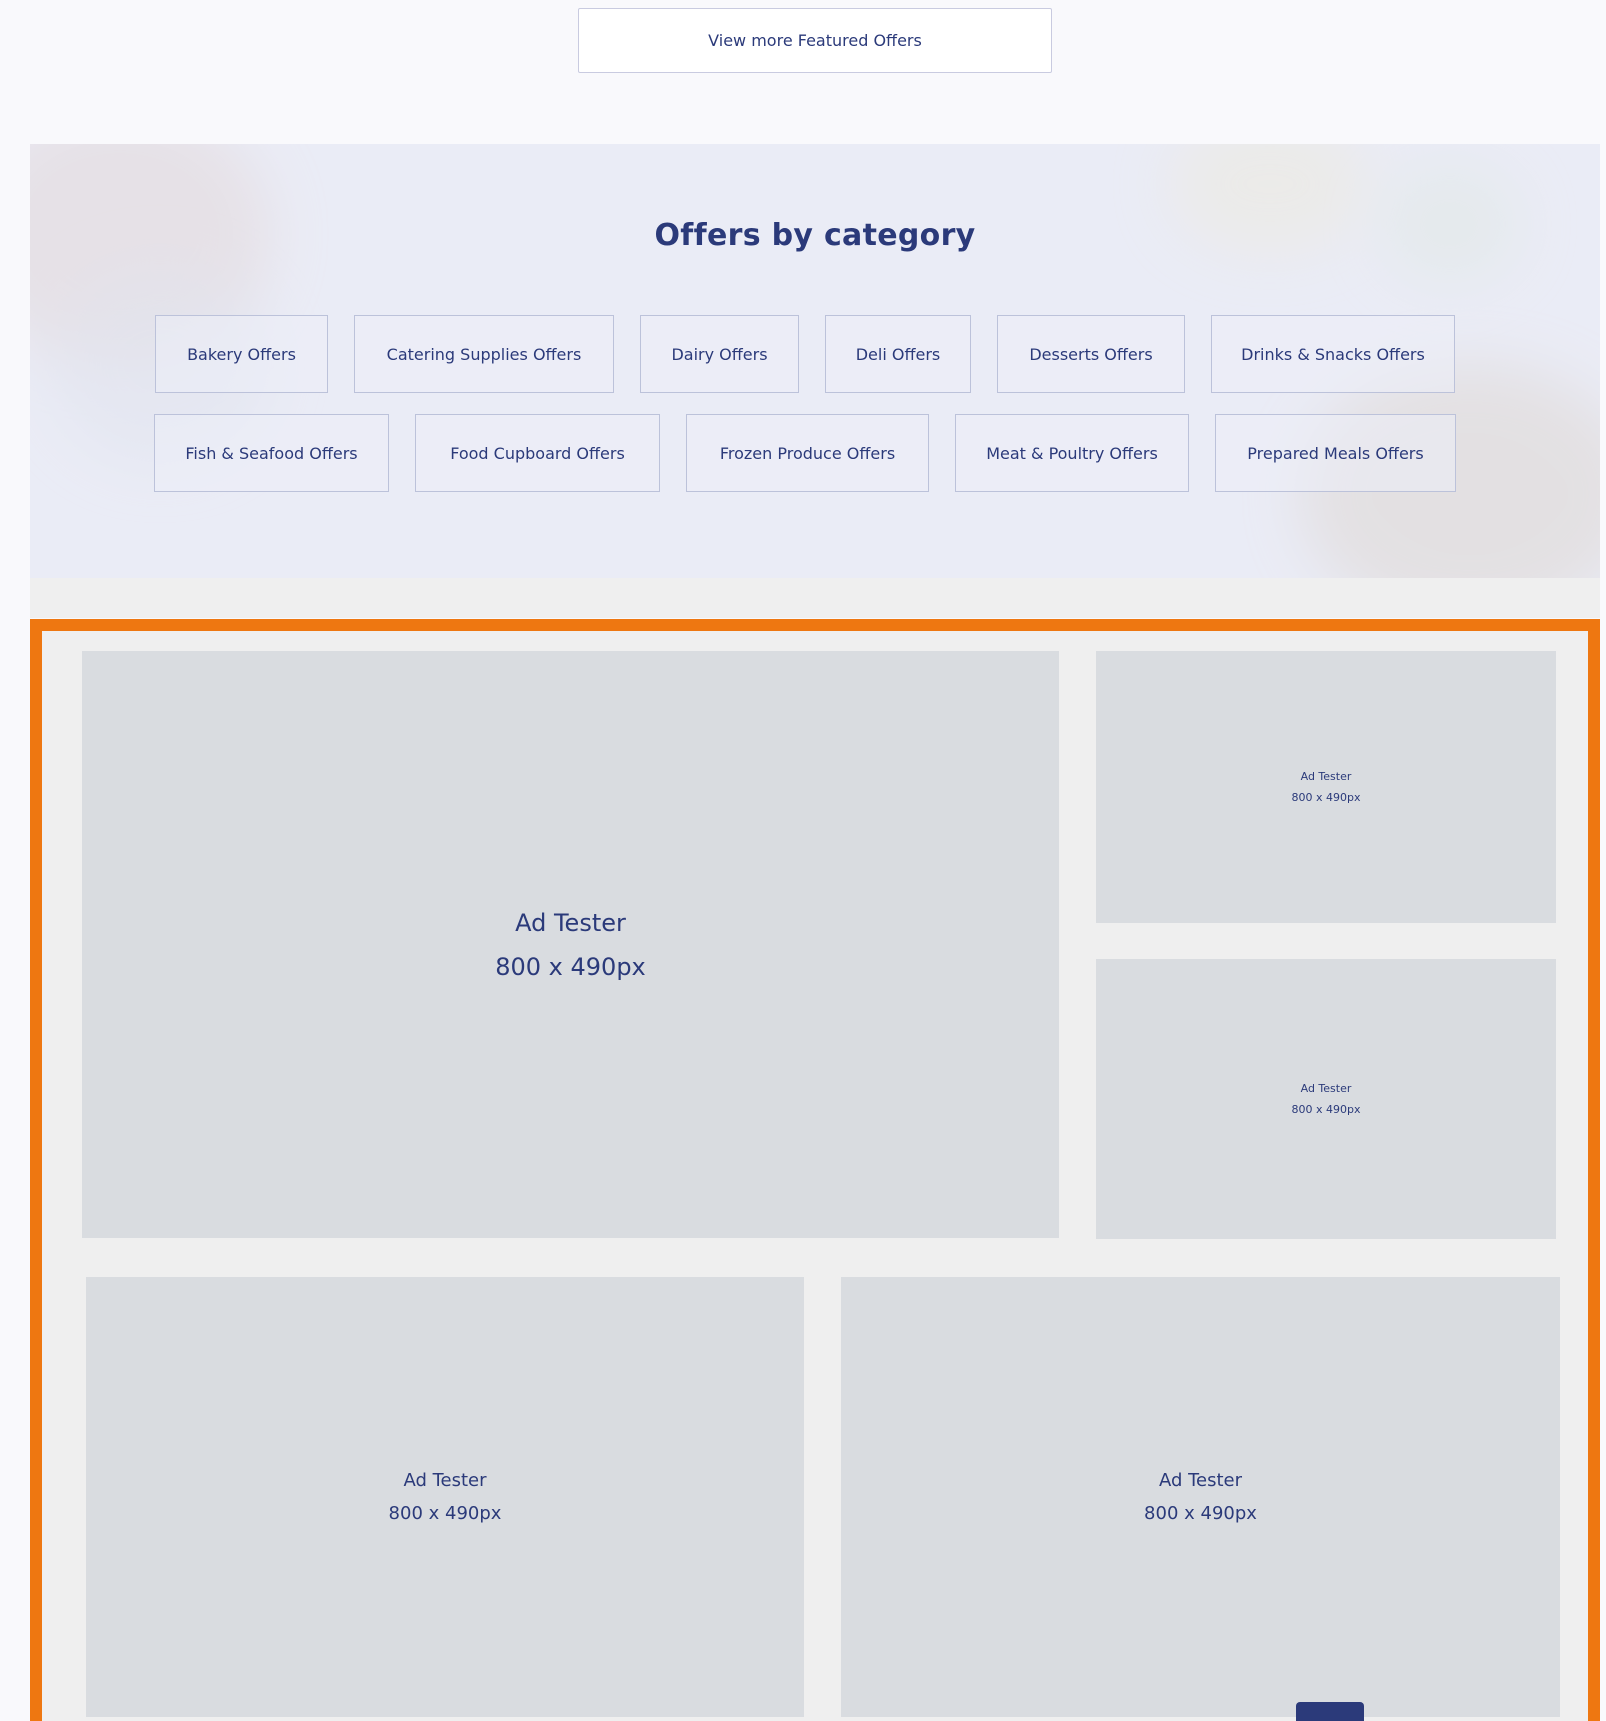  What do you see at coordinates (1326, 787) in the screenshot?
I see `ad-banner-top-right: Ad Tester 800 x 490px` at bounding box center [1326, 787].